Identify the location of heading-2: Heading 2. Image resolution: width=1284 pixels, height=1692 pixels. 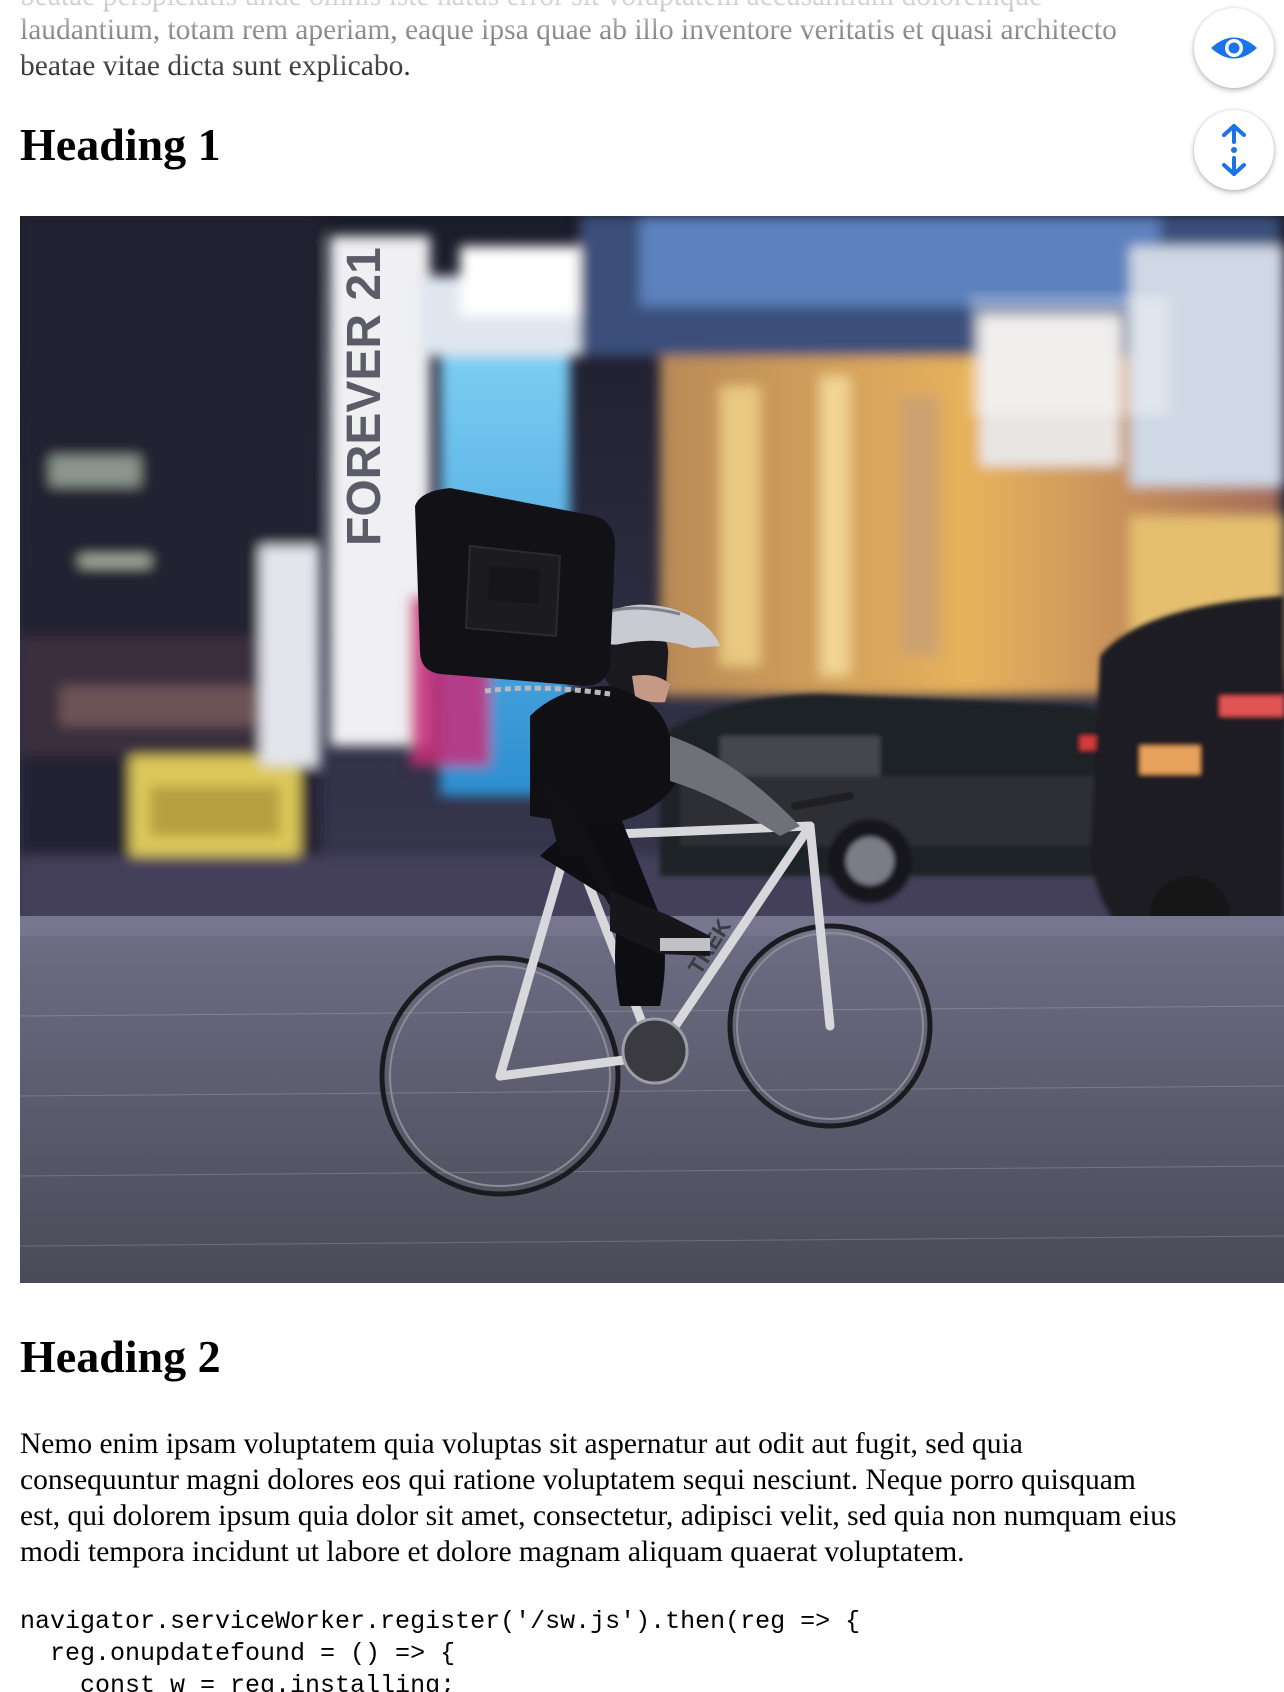
(120, 1356).